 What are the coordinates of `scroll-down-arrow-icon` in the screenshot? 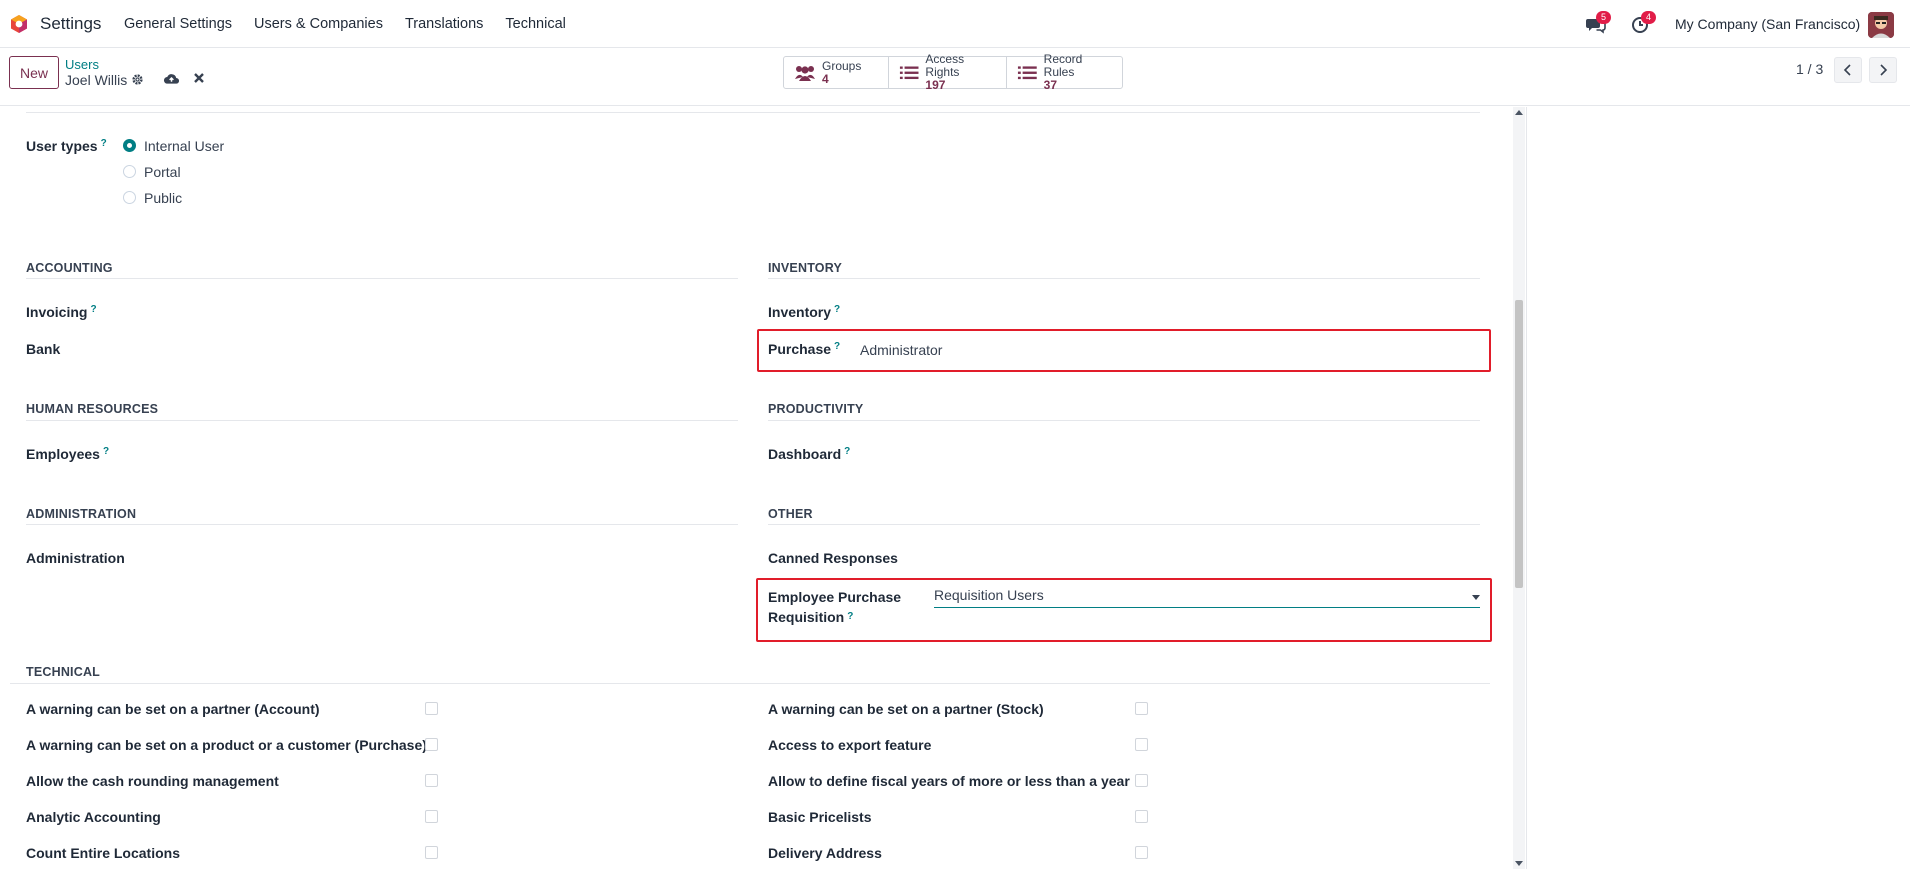 It's located at (1519, 863).